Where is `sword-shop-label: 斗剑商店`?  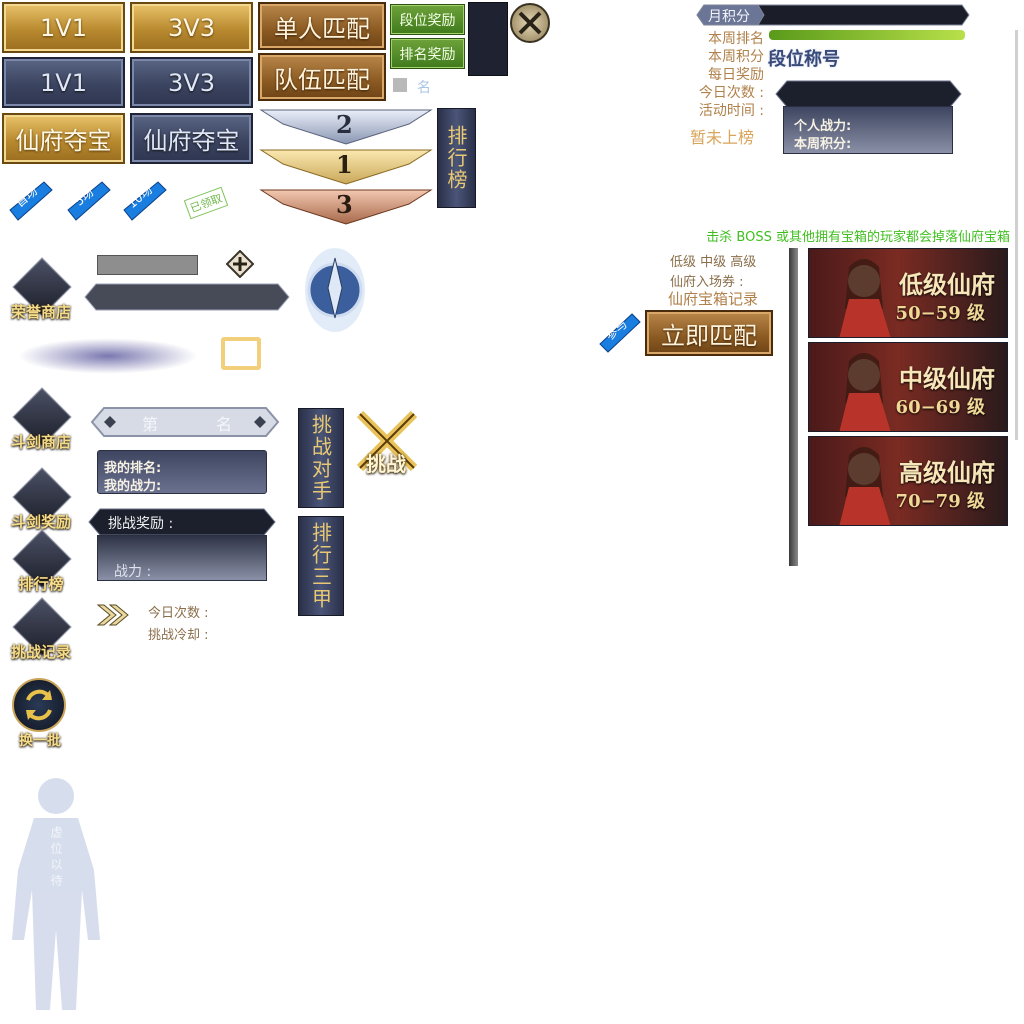
sword-shop-label: 斗剑商店 is located at coordinates (40, 442).